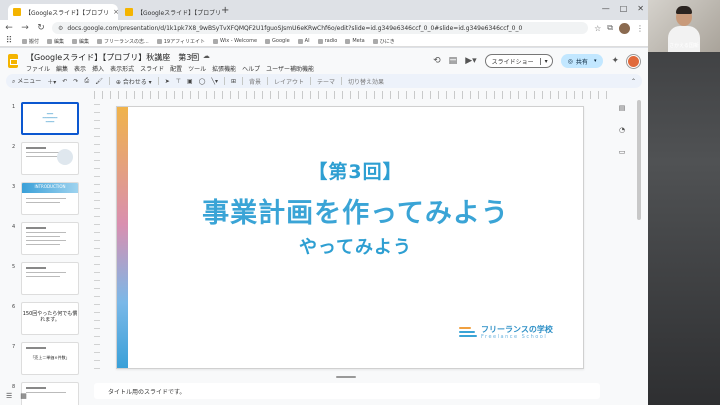  What do you see at coordinates (190, 81) in the screenshot?
I see `image-icon: ▣` at bounding box center [190, 81].